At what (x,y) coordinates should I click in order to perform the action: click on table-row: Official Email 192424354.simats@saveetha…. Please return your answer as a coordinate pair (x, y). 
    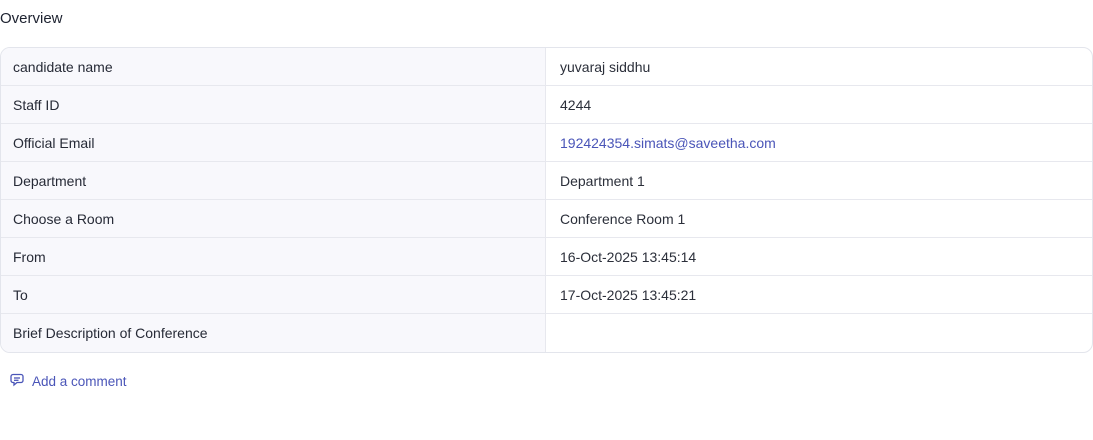
    Looking at the image, I should click on (546, 143).